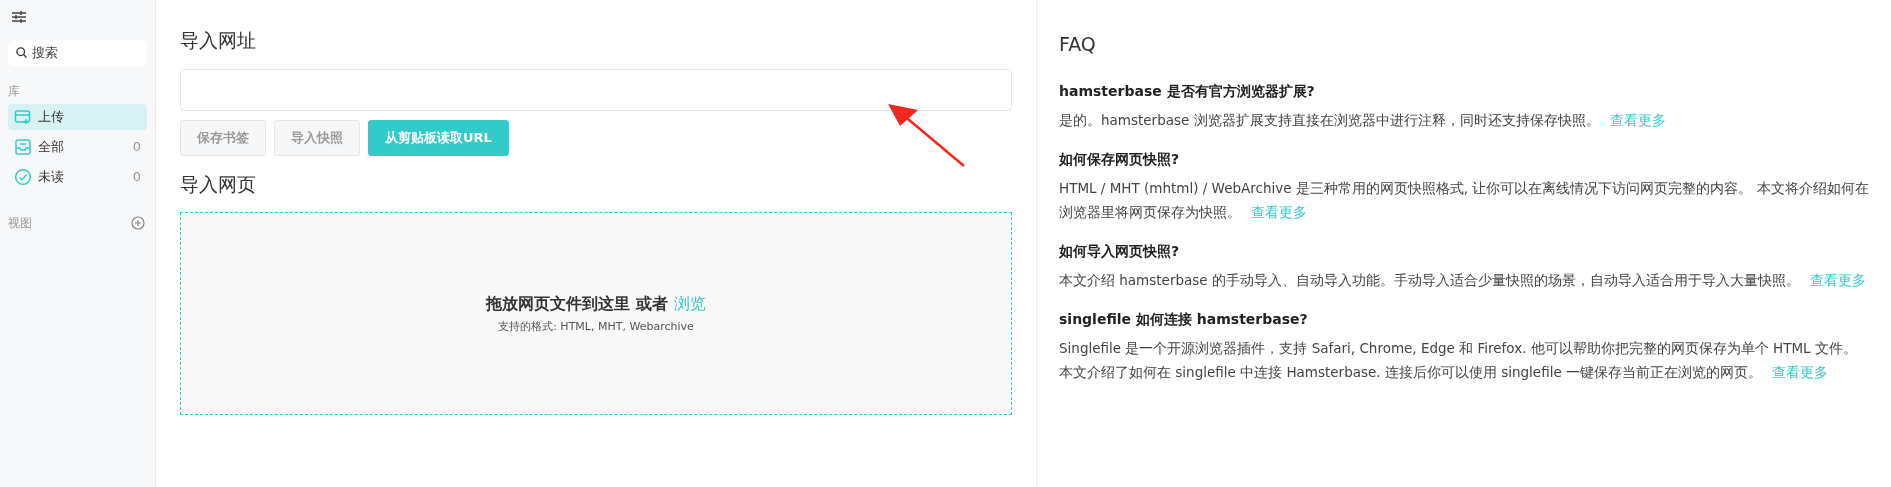 Image resolution: width=1891 pixels, height=487 pixels. Describe the element at coordinates (596, 326) in the screenshot. I see `formats-note: 支持的格式: HTML, MHT, Webarchive` at that location.